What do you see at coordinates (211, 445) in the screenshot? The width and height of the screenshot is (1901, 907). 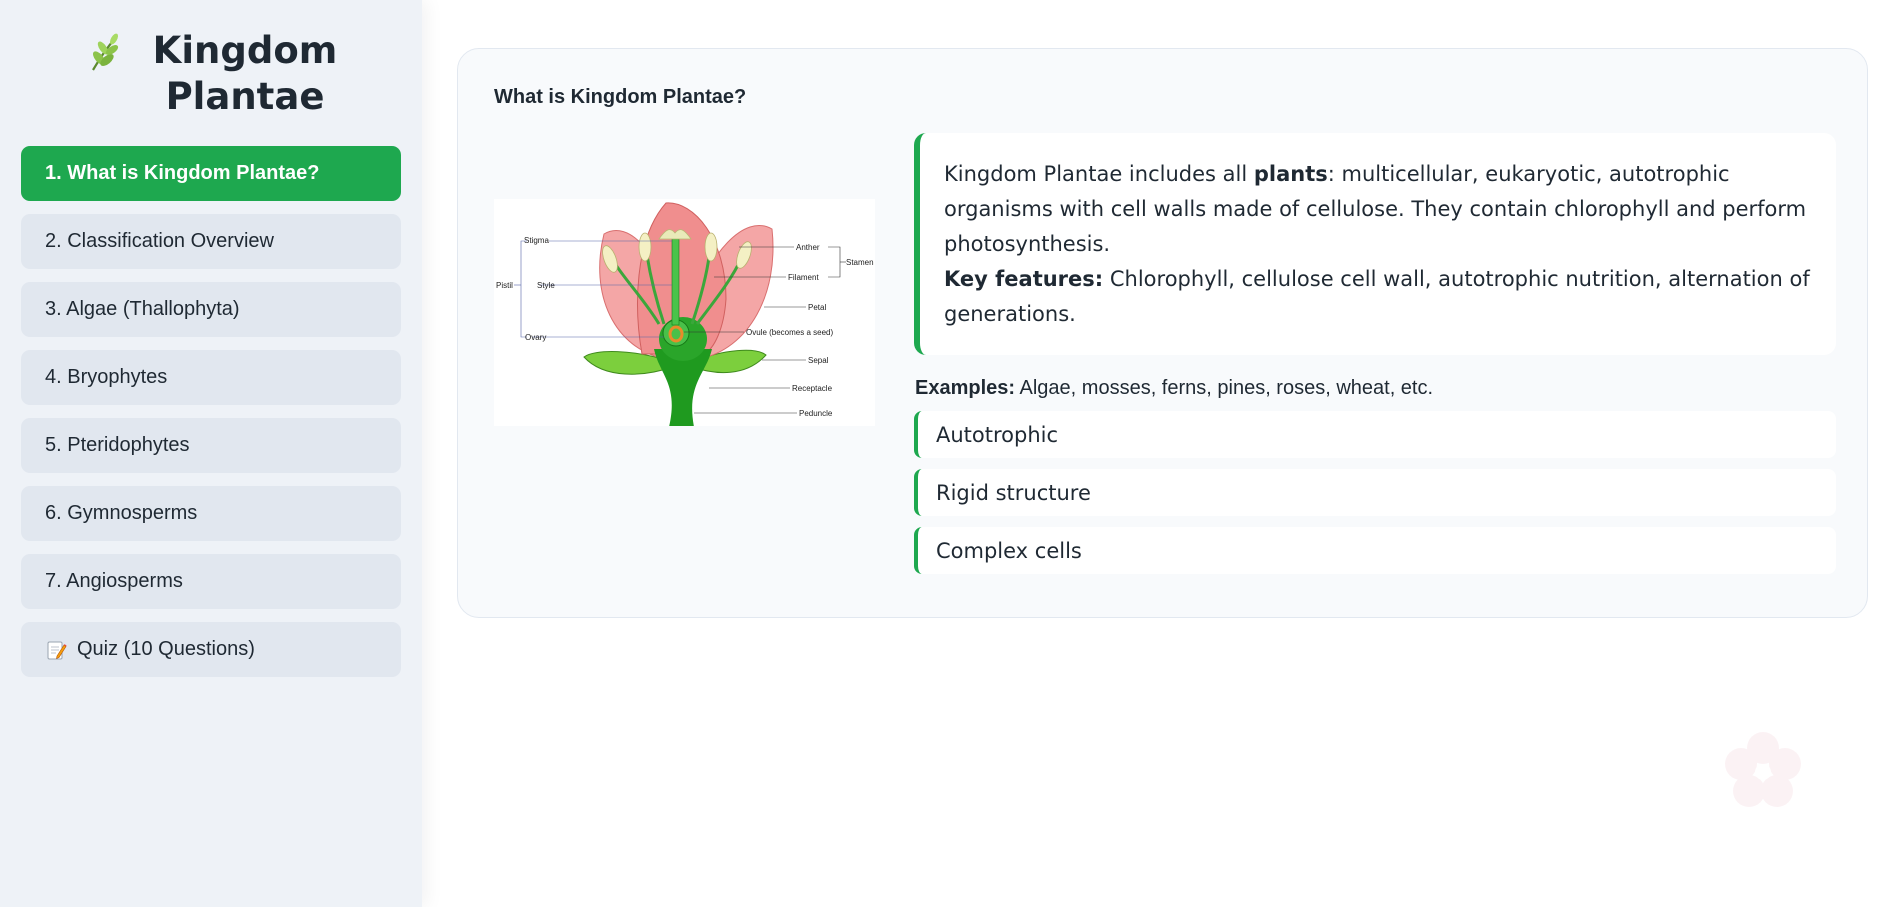 I see `nav-item-pteridophytes: 5. Pteridophytes` at bounding box center [211, 445].